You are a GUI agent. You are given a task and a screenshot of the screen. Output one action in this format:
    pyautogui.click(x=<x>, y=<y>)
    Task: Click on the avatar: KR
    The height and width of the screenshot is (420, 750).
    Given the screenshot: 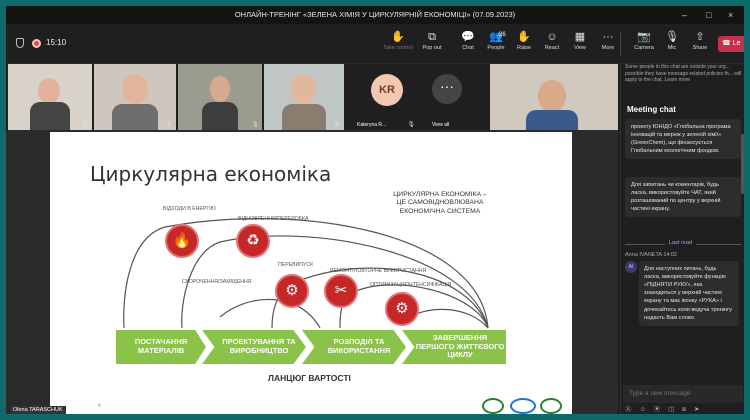 What is the action you would take?
    pyautogui.click(x=387, y=90)
    